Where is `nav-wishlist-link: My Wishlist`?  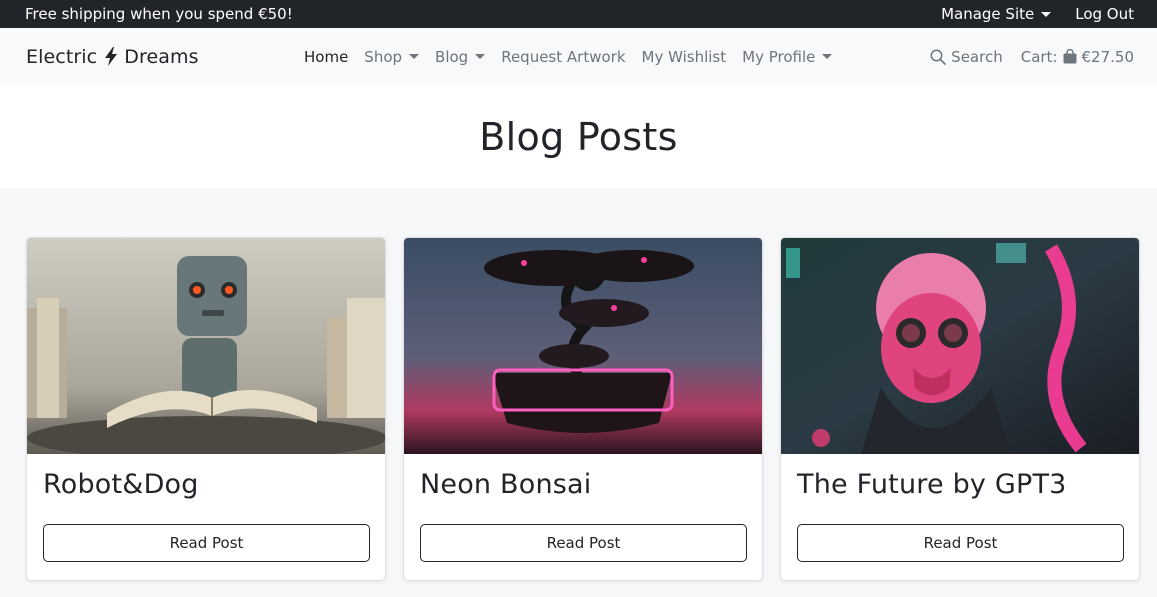
nav-wishlist-link: My Wishlist is located at coordinates (684, 57).